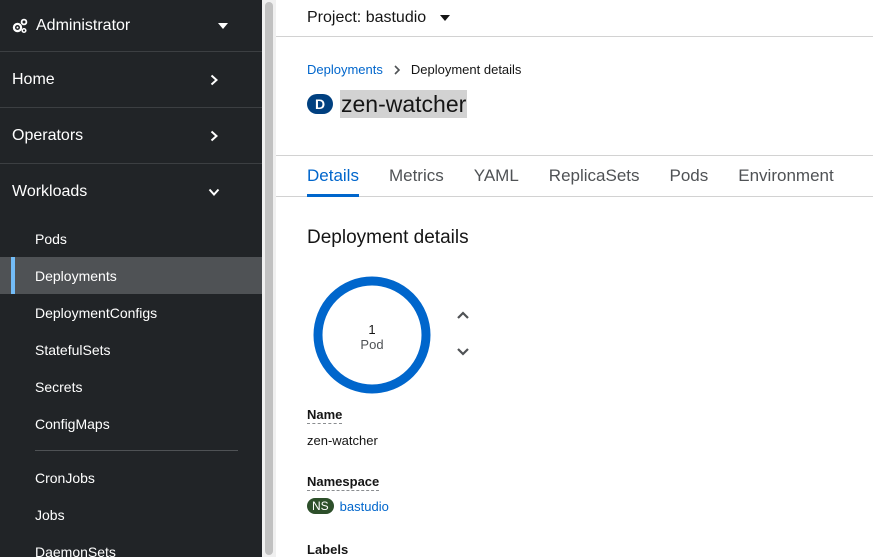 The image size is (873, 557). Describe the element at coordinates (131, 136) in the screenshot. I see `nav-section-operators: Operators` at that location.